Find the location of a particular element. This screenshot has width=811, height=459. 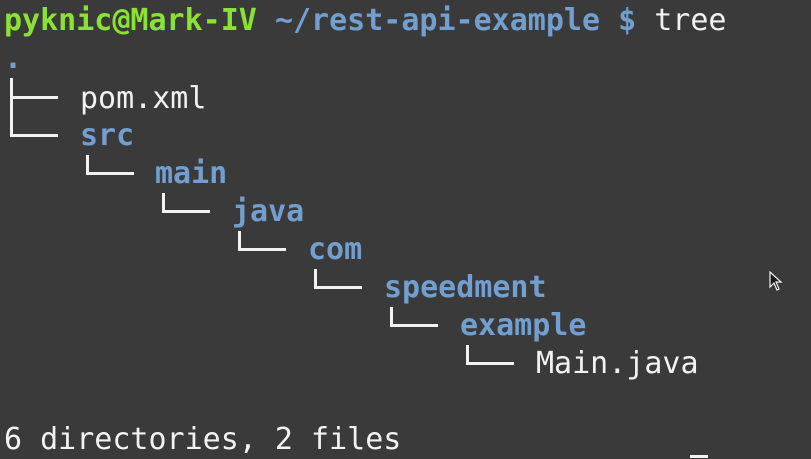

prompt-user-host: pyknic@Mark-IV is located at coordinates (130, 20).